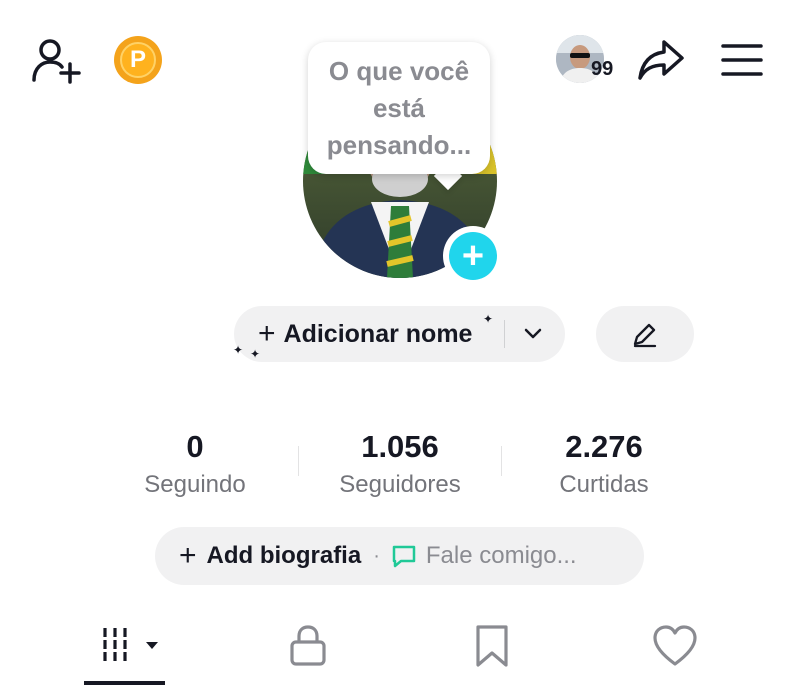  What do you see at coordinates (195, 465) in the screenshot?
I see `stat-following: 0 Seguindo` at bounding box center [195, 465].